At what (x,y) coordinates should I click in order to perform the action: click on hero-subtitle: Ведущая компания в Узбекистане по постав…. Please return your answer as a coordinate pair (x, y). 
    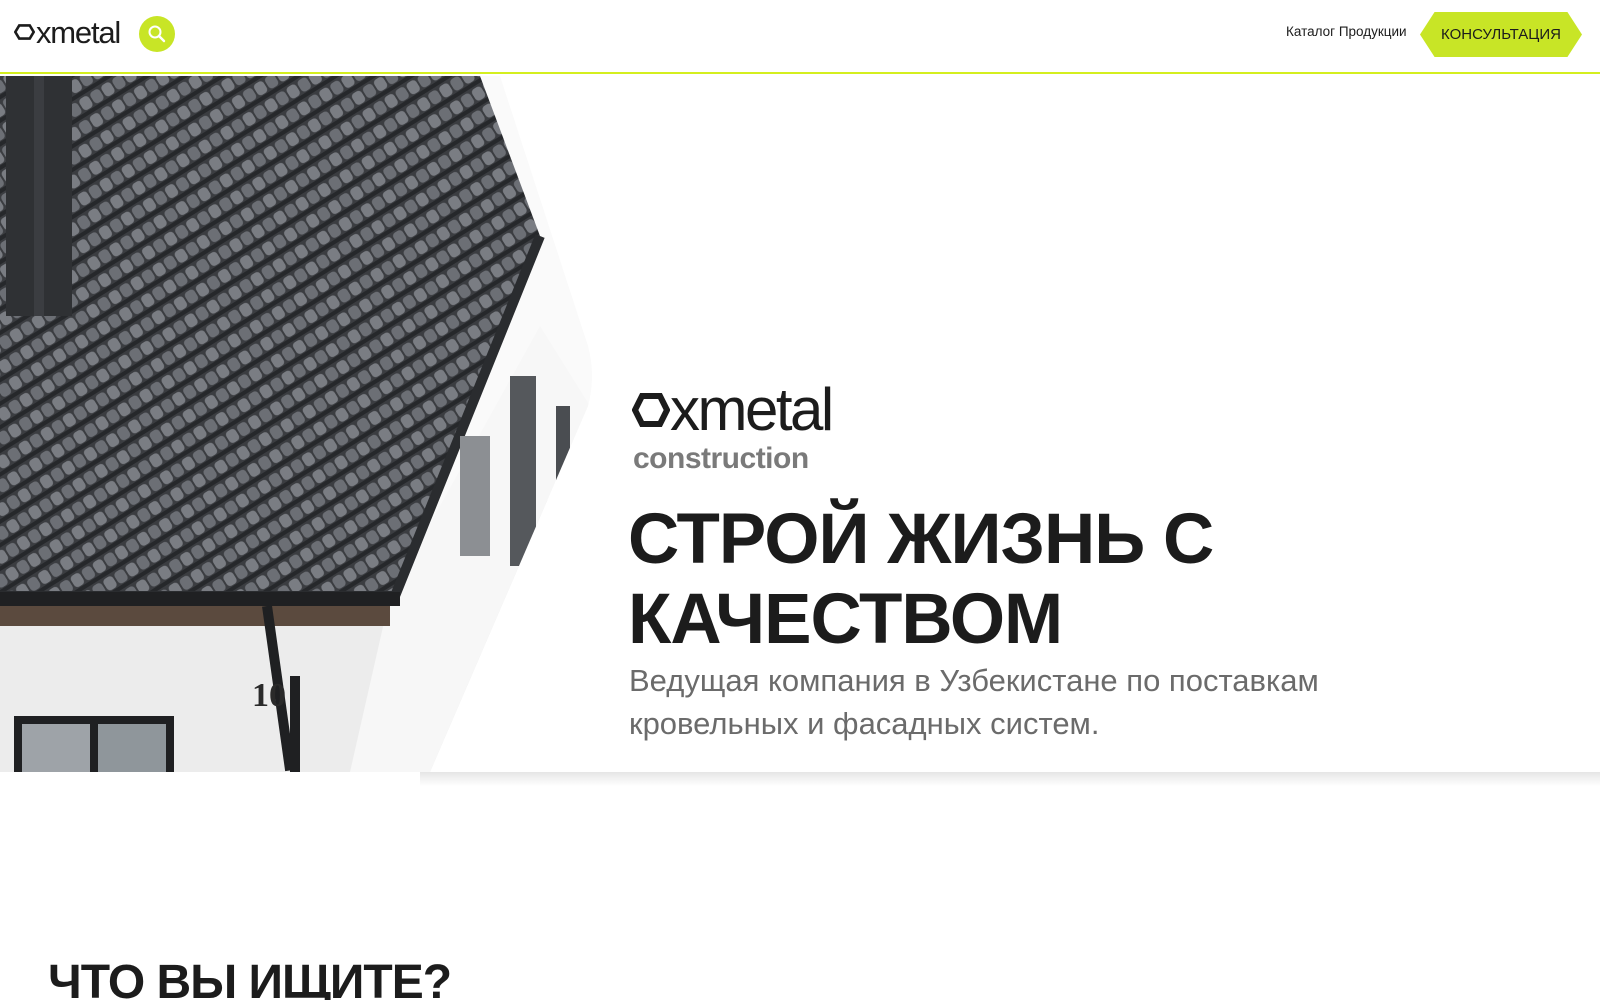
    Looking at the image, I should click on (979, 702).